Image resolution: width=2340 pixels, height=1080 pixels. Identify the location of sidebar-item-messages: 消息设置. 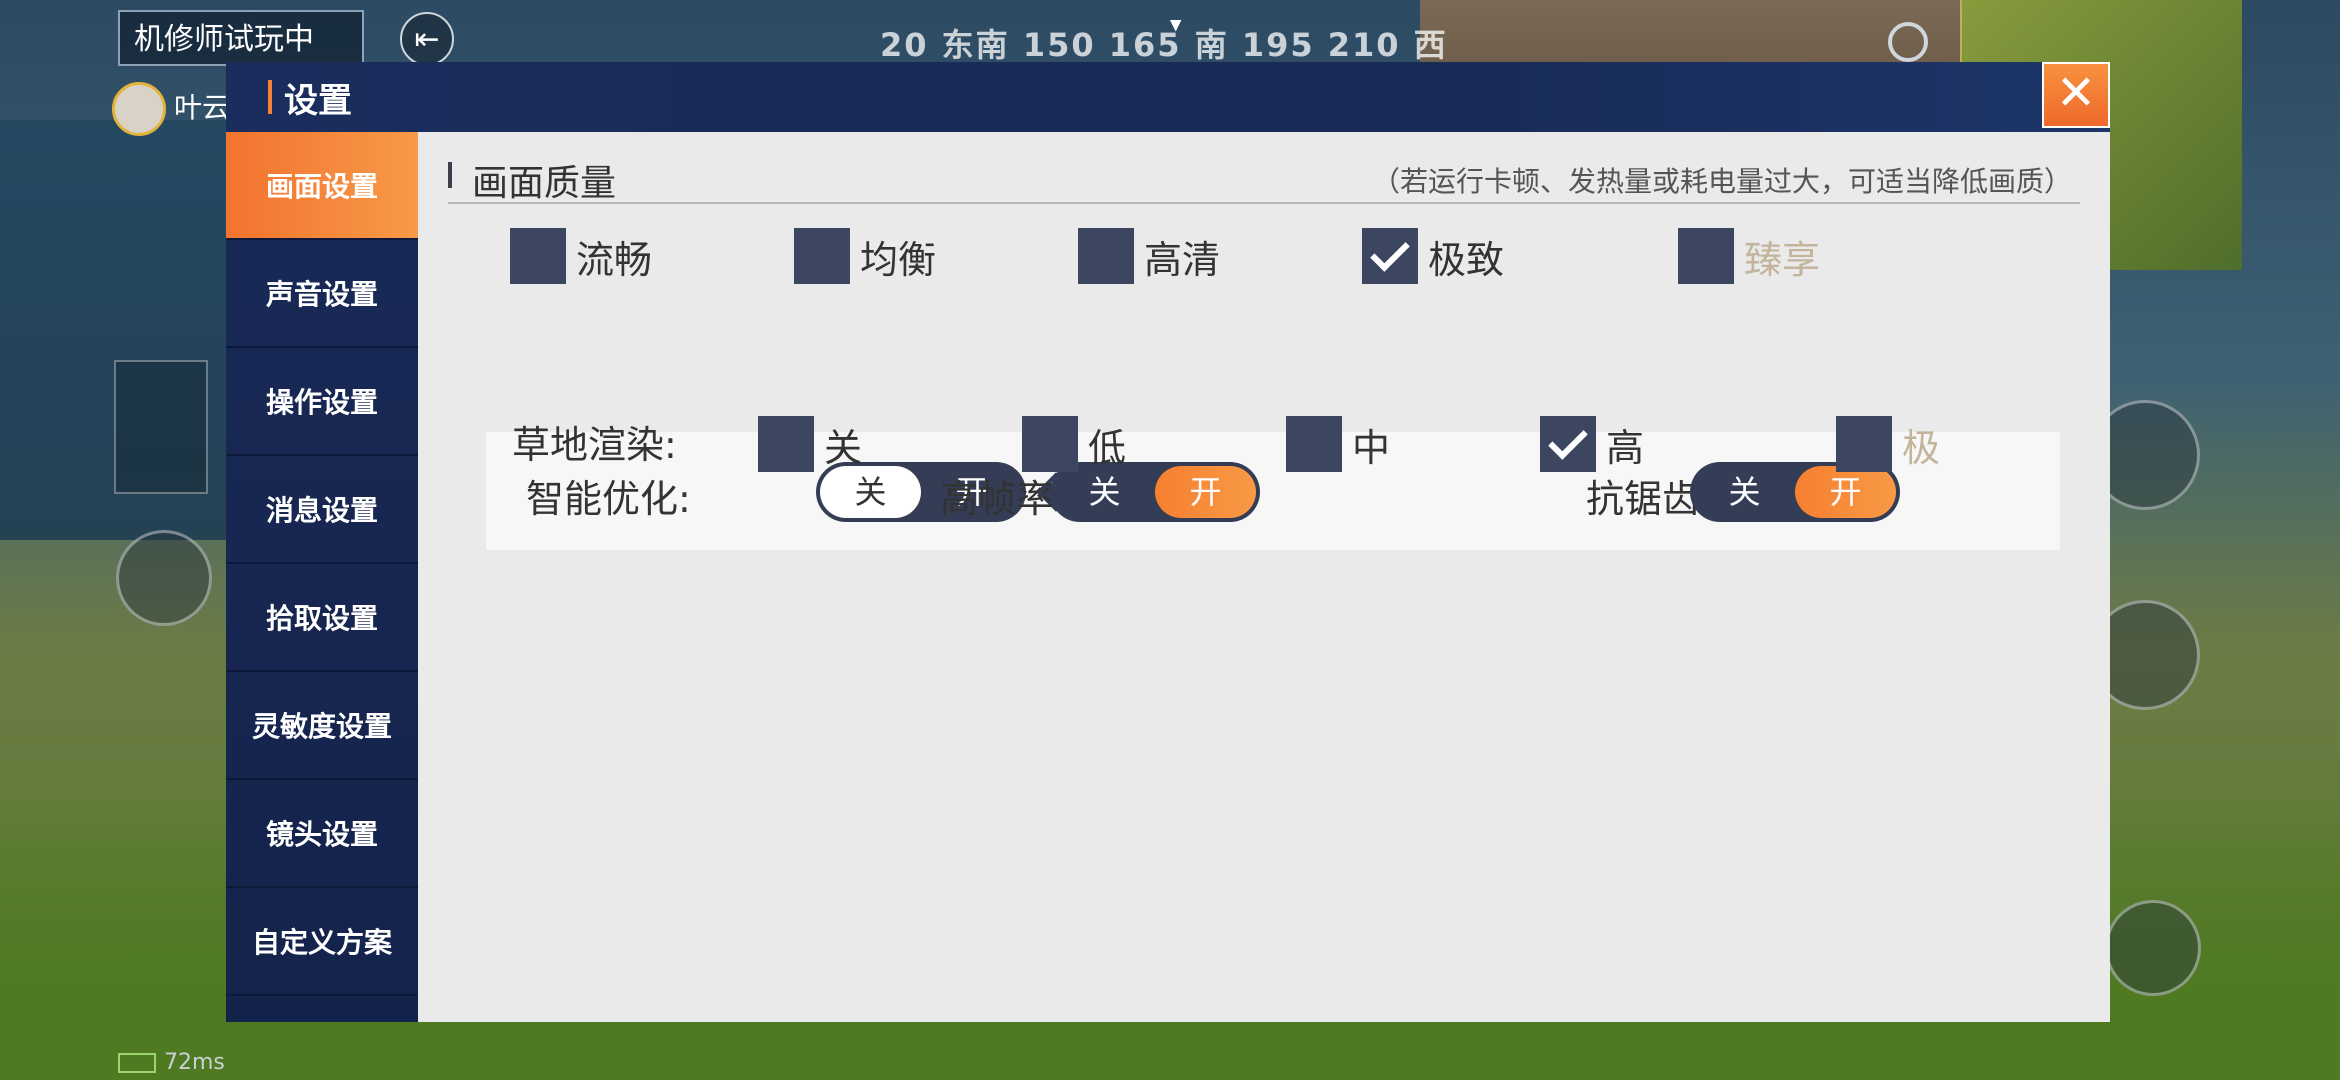
(322, 510).